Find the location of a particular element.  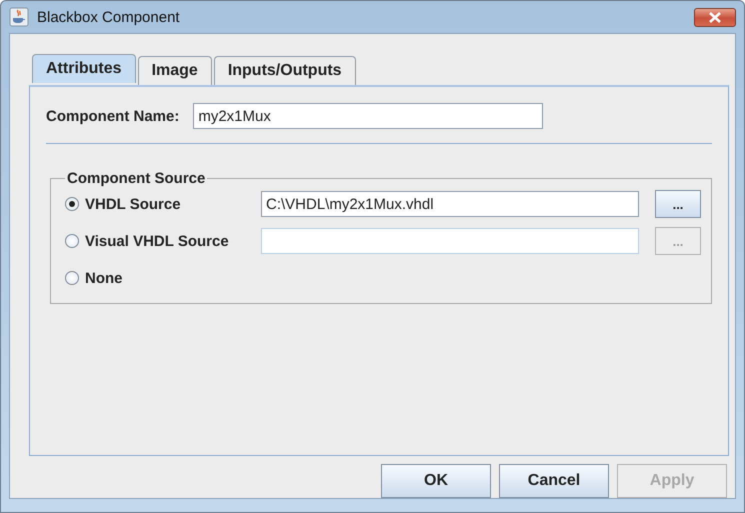

radio-button: Visual VHDL Source is located at coordinates (163, 241).